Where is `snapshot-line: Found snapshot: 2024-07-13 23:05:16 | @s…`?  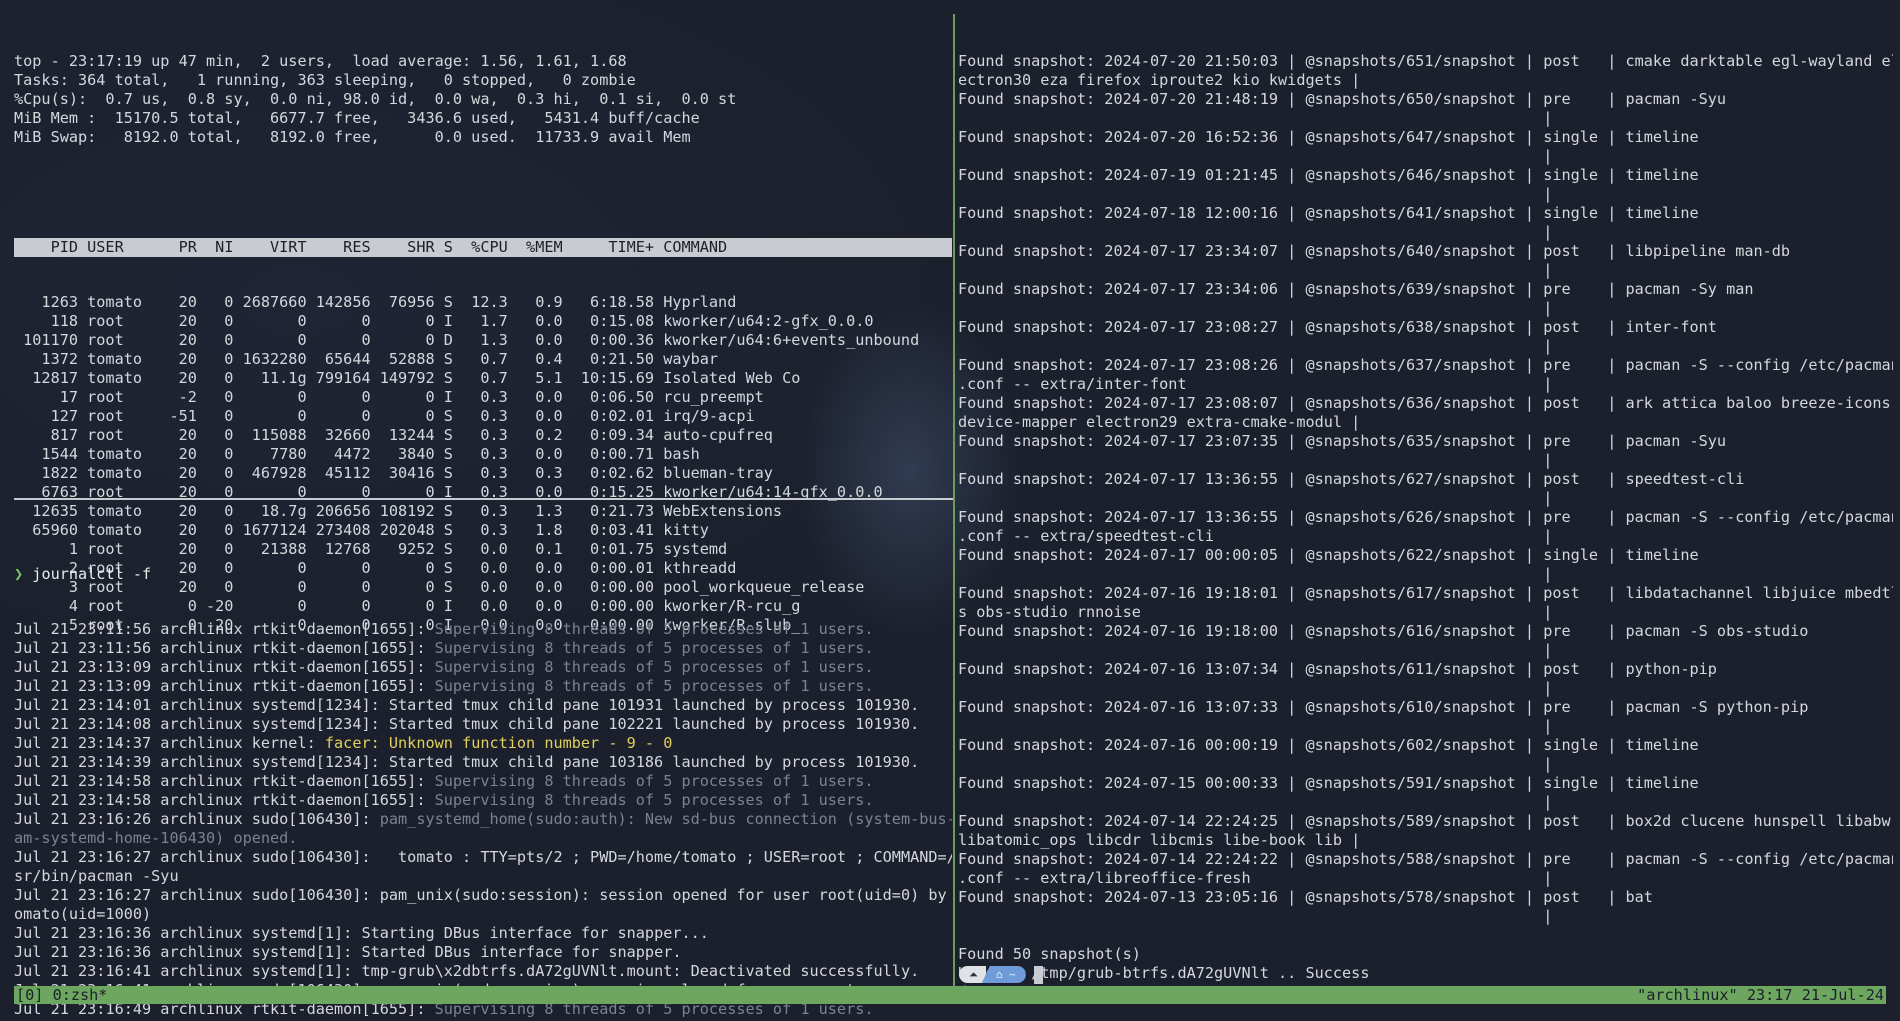 snapshot-line: Found snapshot: 2024-07-13 23:05:16 | @s… is located at coordinates (1305, 897).